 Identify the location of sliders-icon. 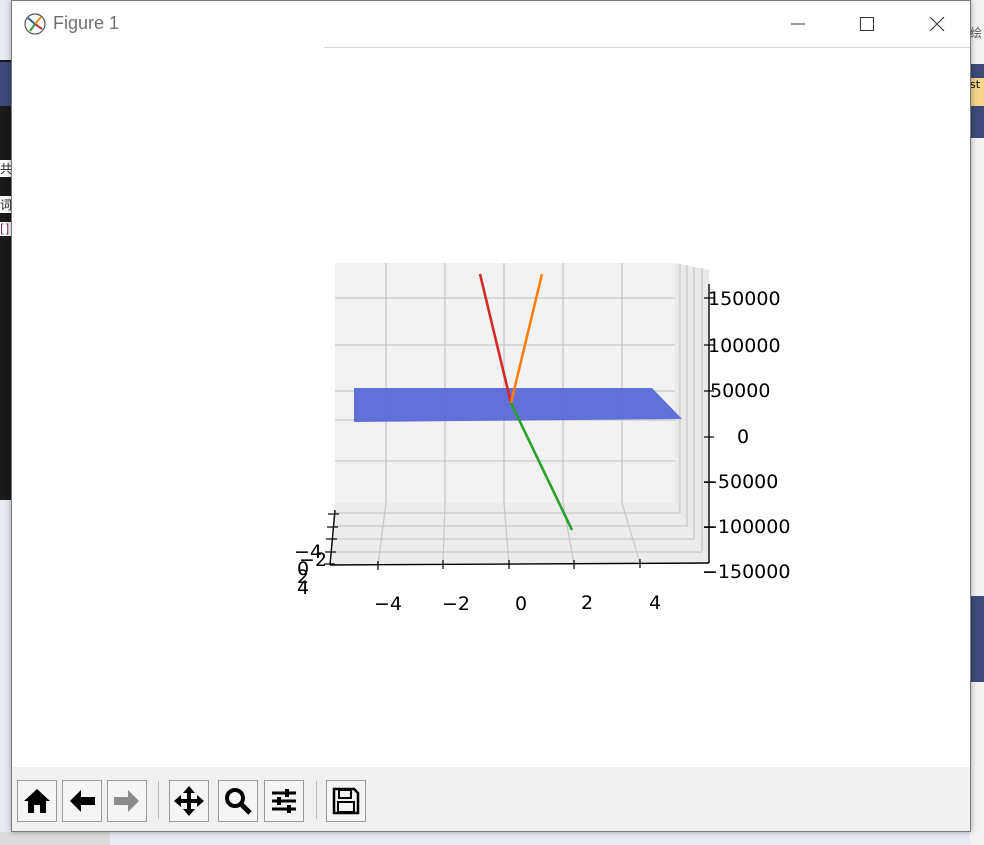
(284, 801).